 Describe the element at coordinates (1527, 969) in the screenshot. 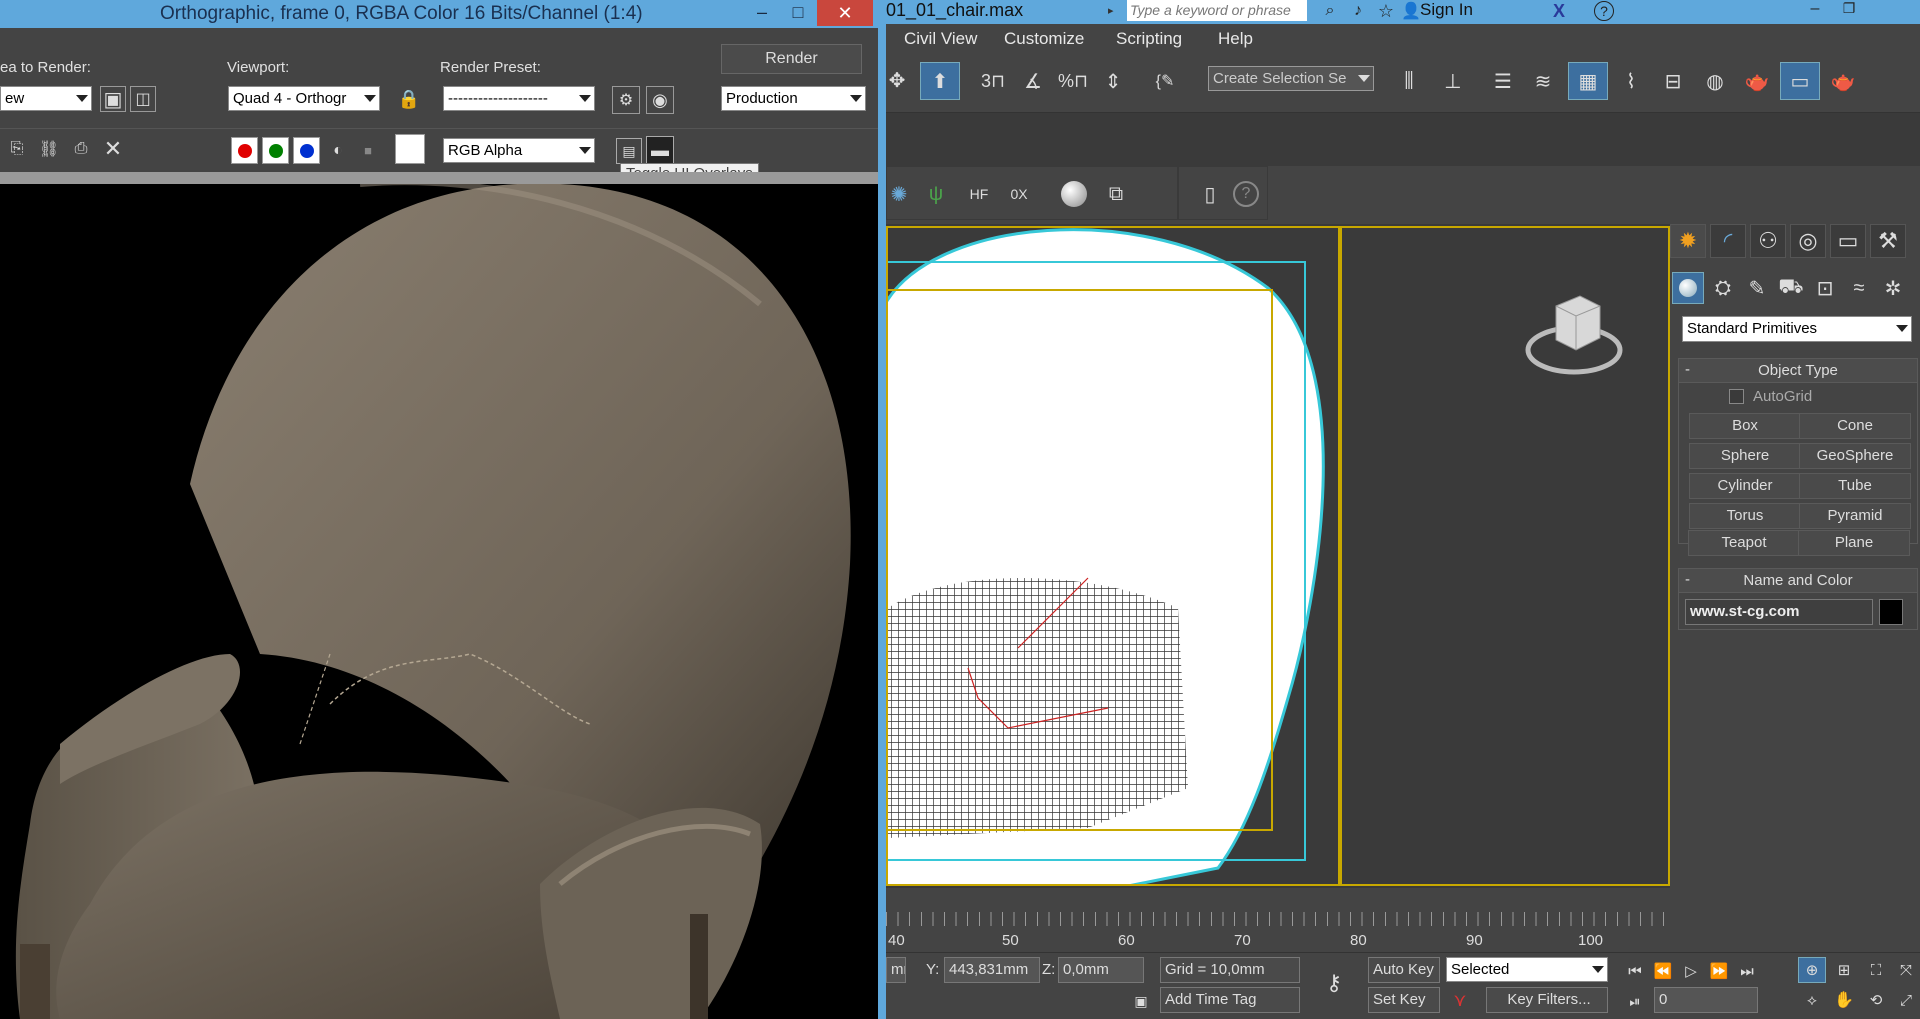

I see `key-mode-dropdown: Selected` at that location.